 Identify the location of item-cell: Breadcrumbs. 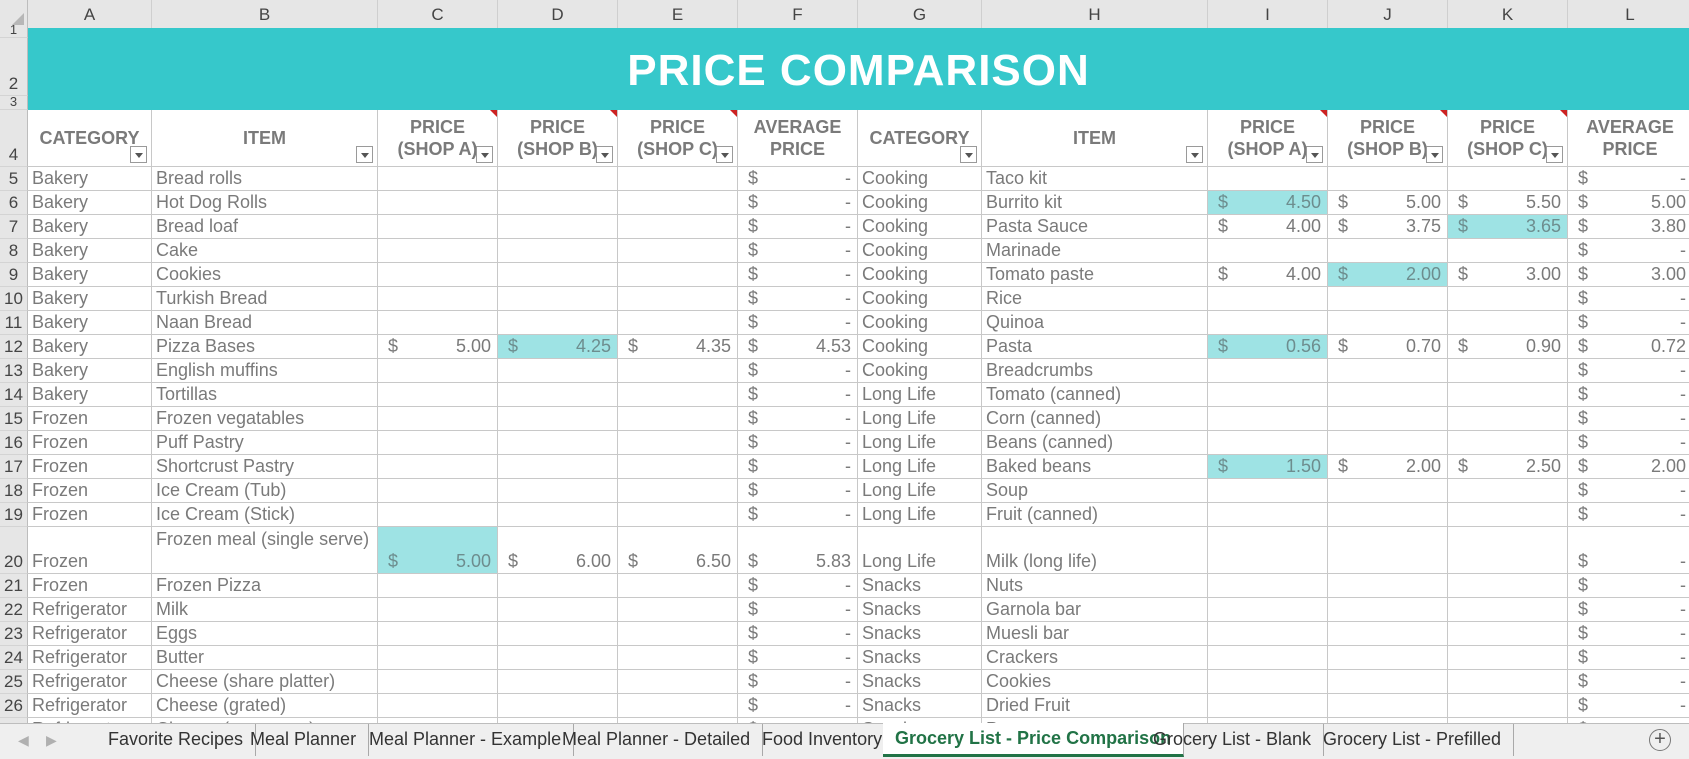
(1095, 371).